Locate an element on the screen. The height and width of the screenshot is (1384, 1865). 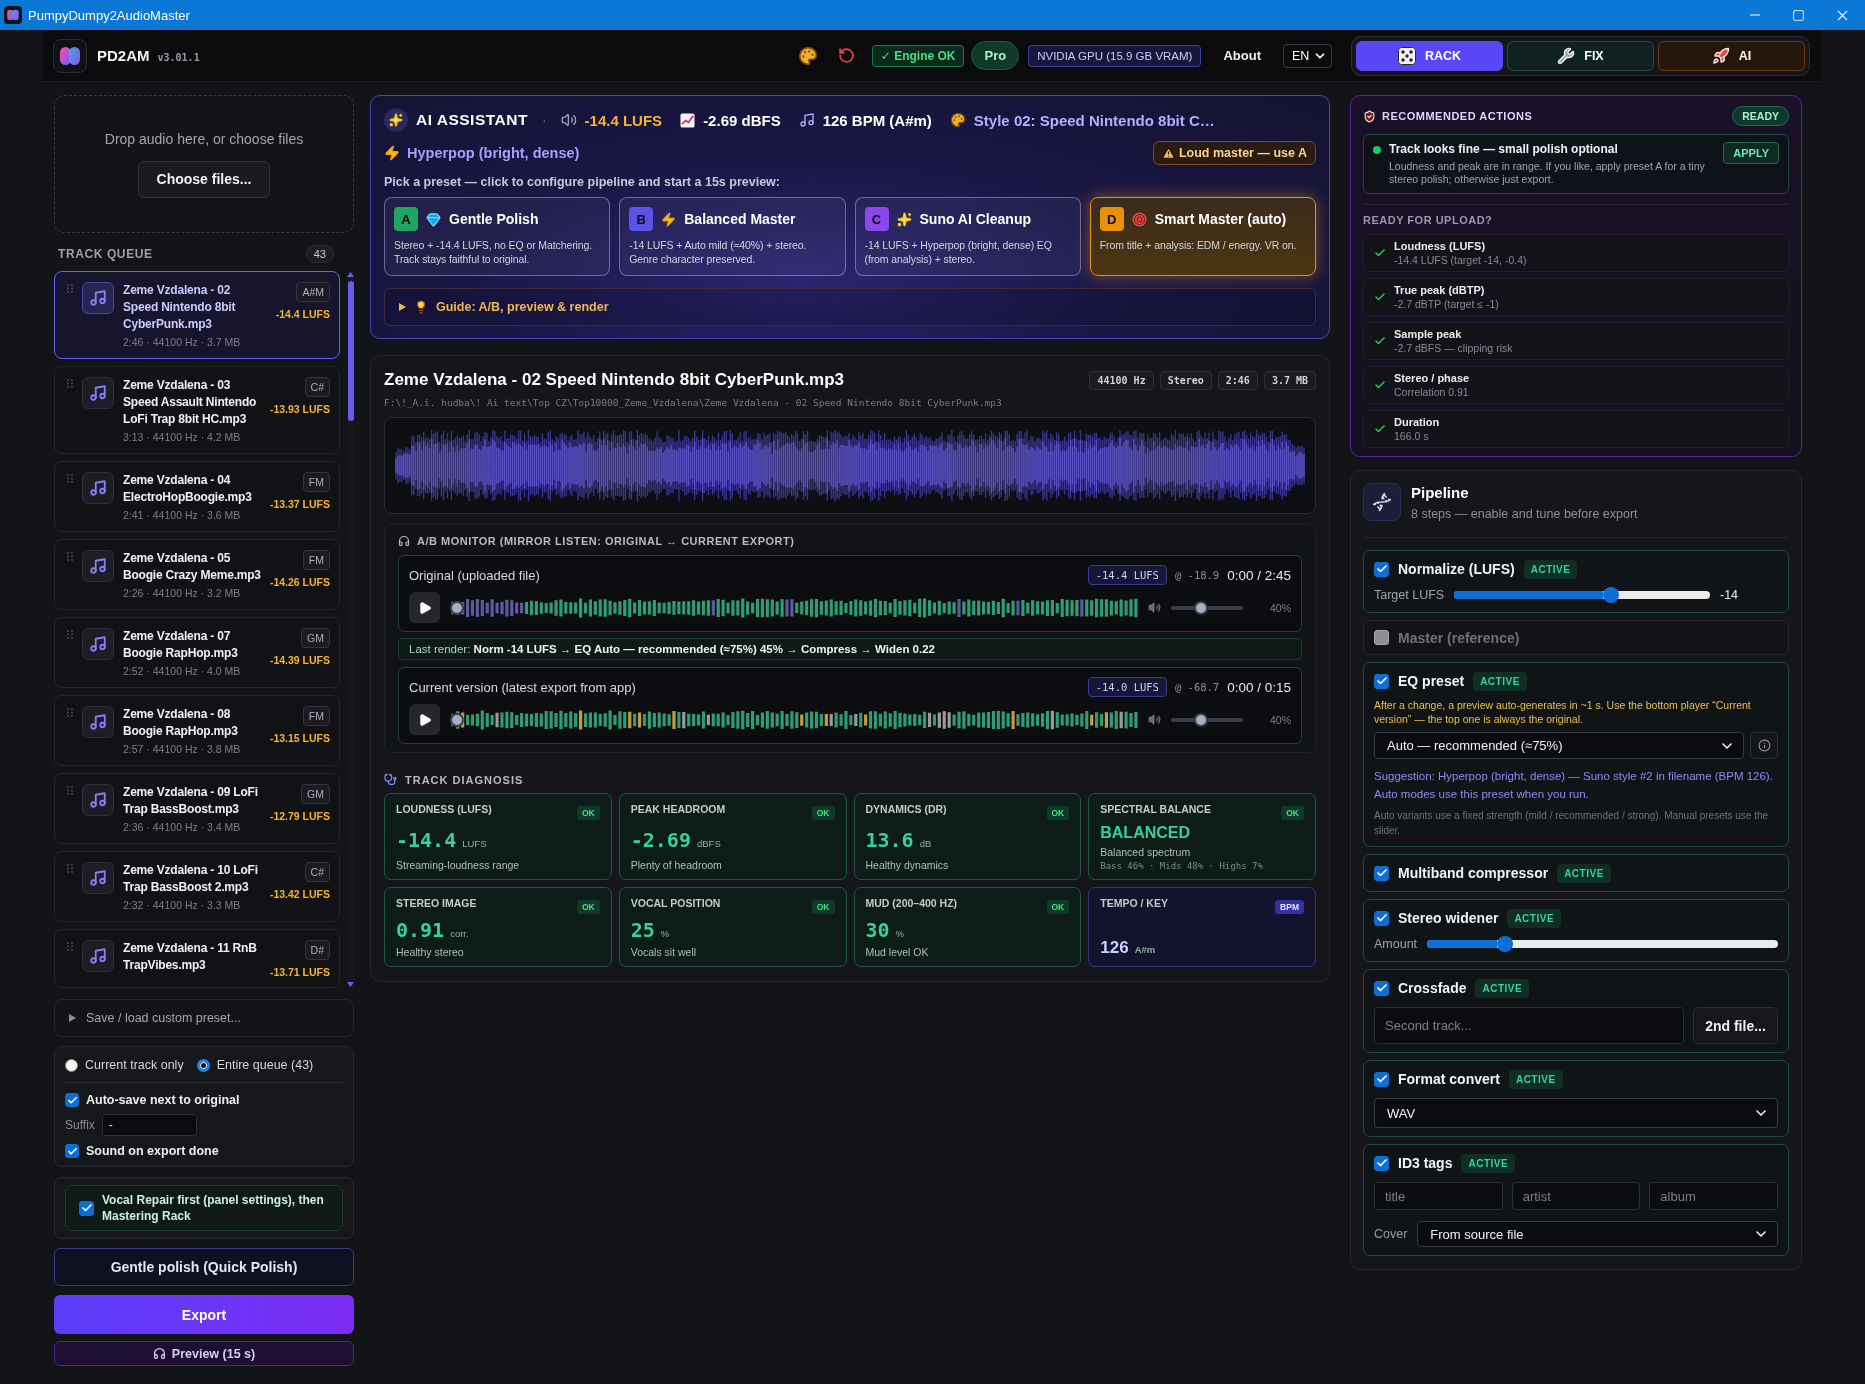
format-select: WAV is located at coordinates (1576, 1113).